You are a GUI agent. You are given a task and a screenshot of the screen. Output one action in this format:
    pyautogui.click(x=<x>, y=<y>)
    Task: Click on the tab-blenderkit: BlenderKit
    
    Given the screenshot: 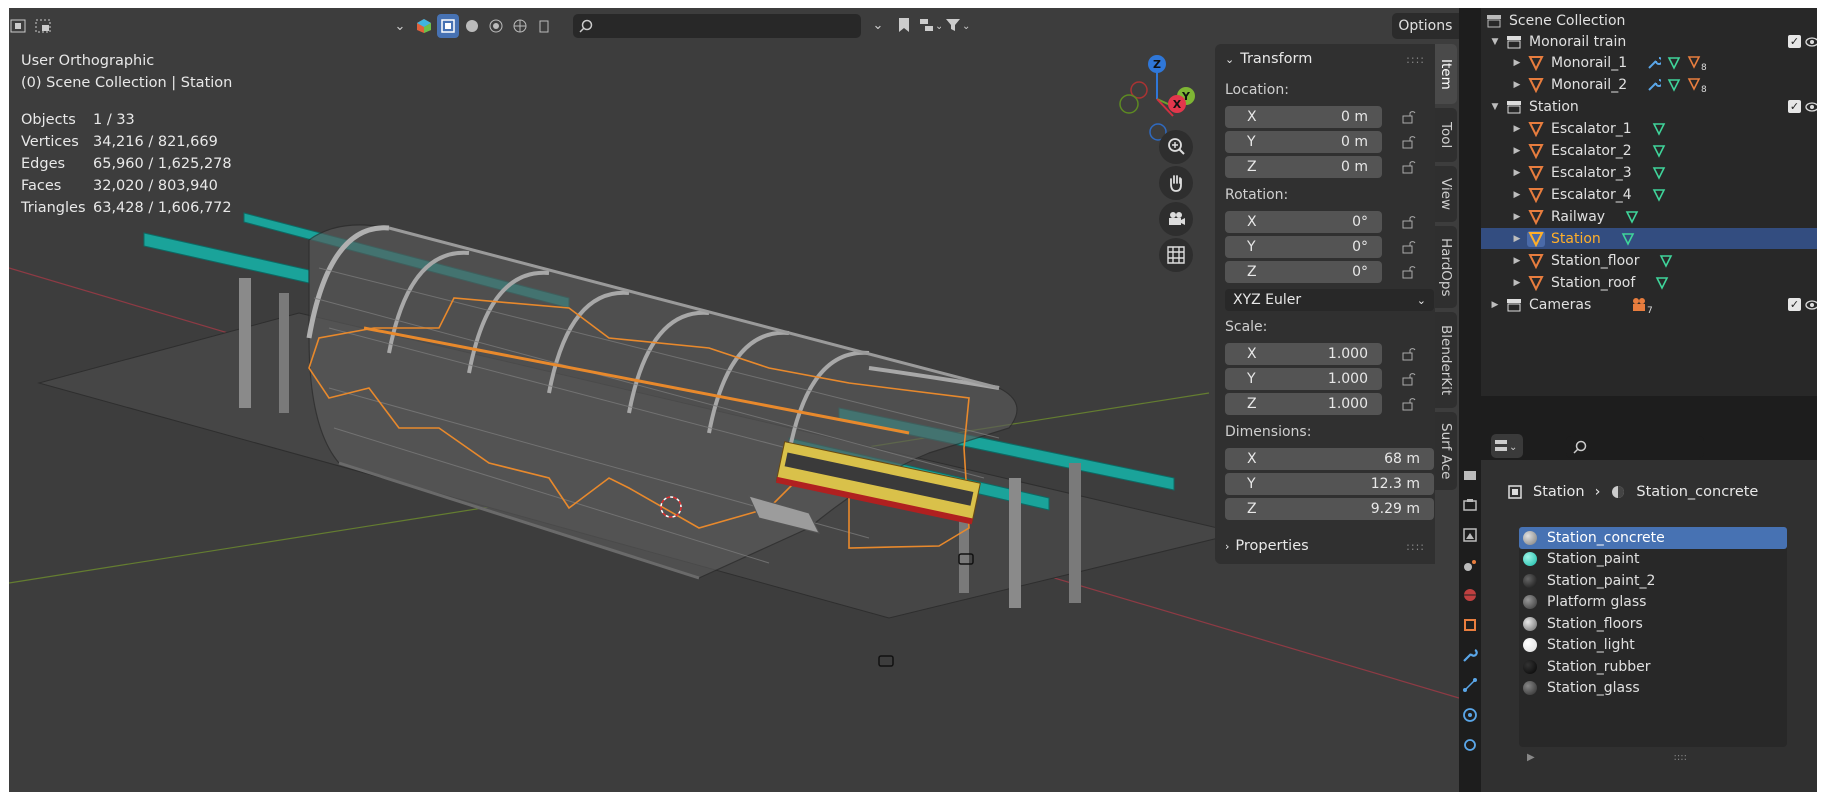 What is the action you would take?
    pyautogui.click(x=1446, y=360)
    